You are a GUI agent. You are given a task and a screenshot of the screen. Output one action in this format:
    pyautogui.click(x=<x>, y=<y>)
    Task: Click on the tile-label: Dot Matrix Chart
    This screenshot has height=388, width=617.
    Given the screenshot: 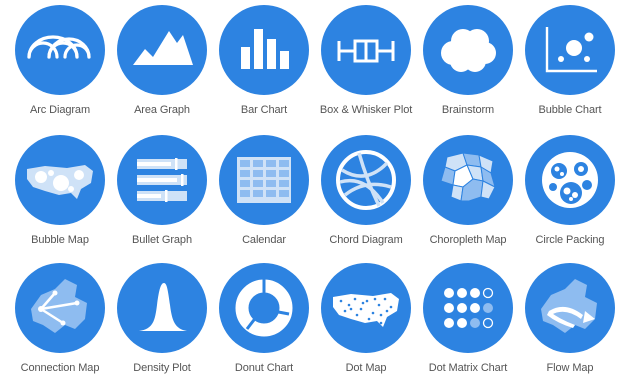 What is the action you would take?
    pyautogui.click(x=468, y=368)
    